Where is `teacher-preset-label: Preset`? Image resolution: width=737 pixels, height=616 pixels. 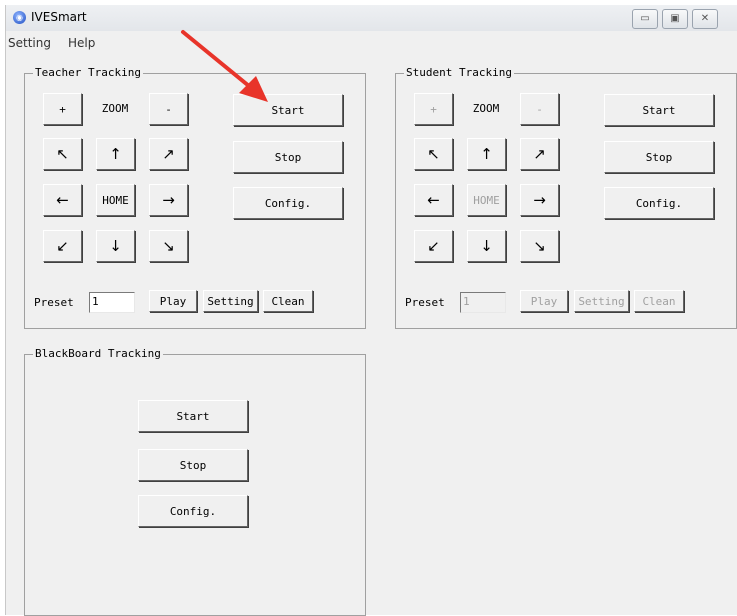
teacher-preset-label: Preset is located at coordinates (54, 302).